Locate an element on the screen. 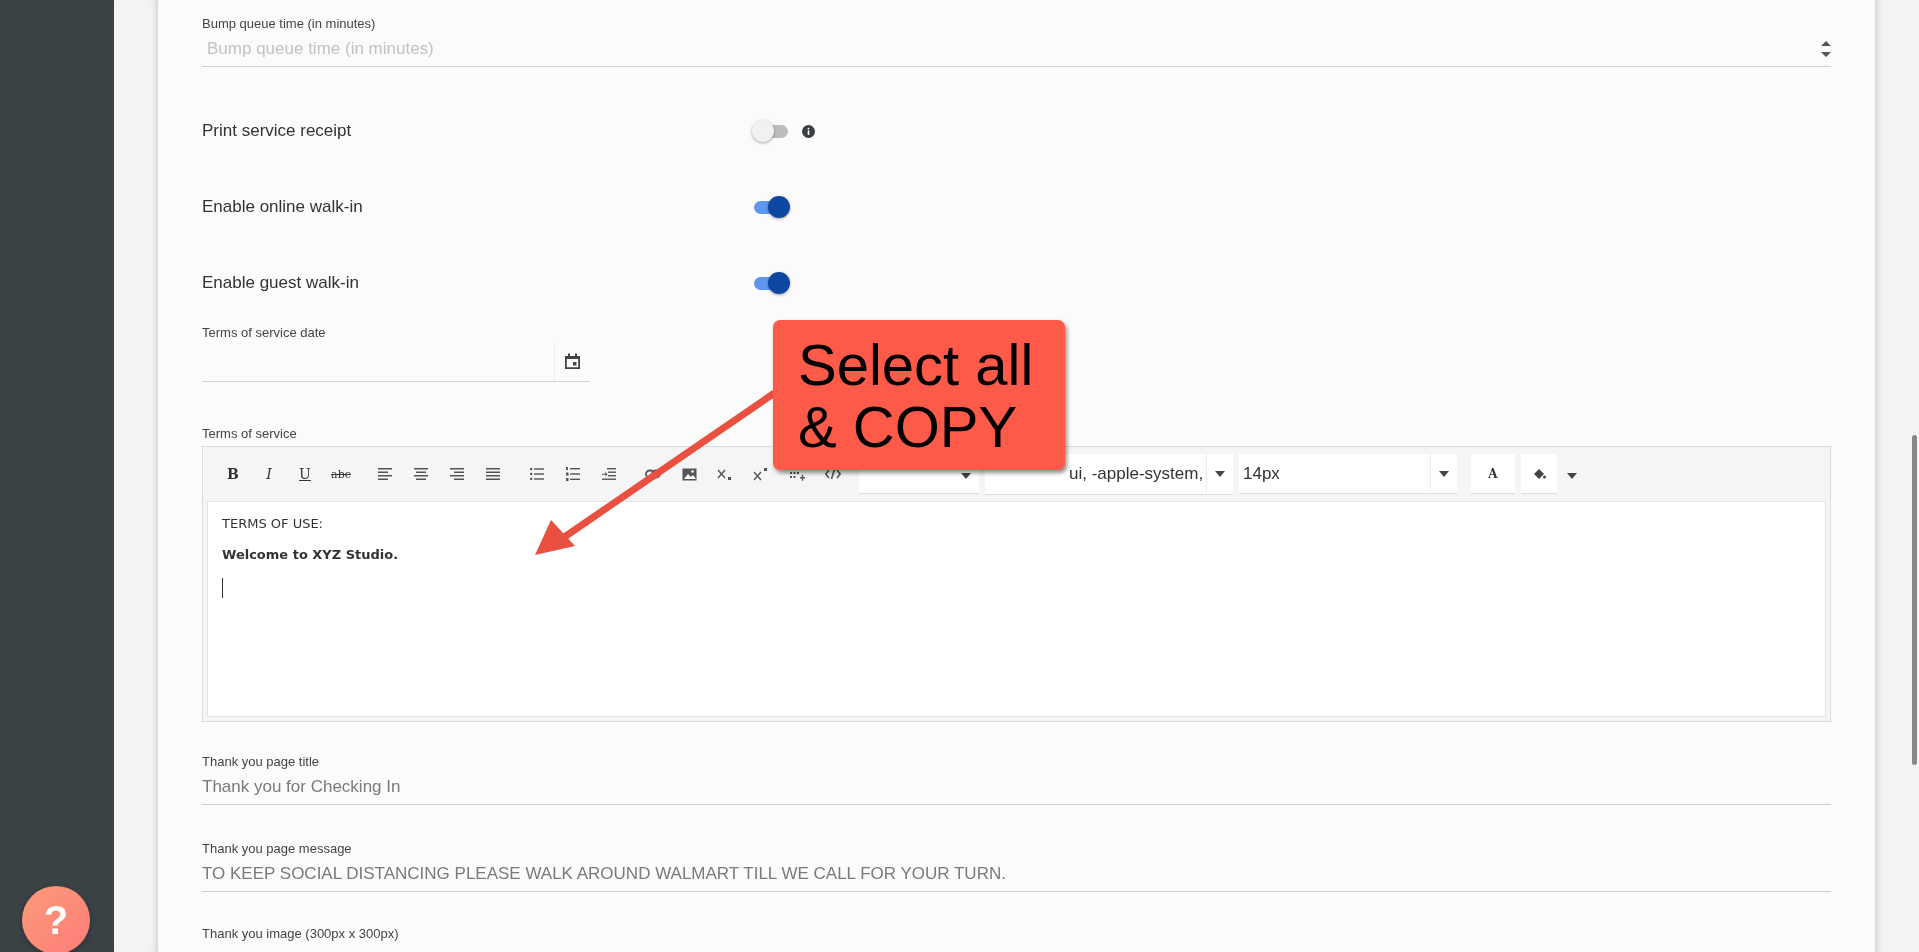 The image size is (1919, 952). text-field: TO KEEP SOCIAL DISTANCING PLEASE WALK AROUND WALMART TILL WE CALL FOR YOUR TURN. is located at coordinates (1016, 874).